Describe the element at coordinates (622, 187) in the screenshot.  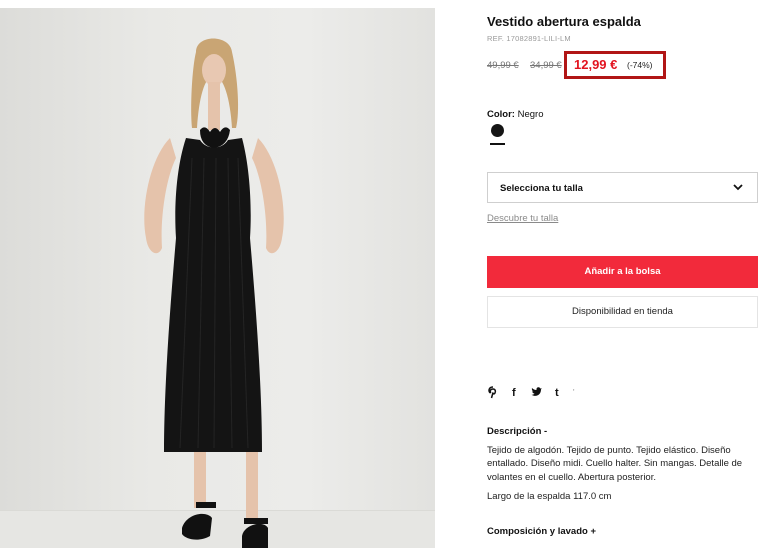
I see `size-select: Selecciona tu talla` at that location.